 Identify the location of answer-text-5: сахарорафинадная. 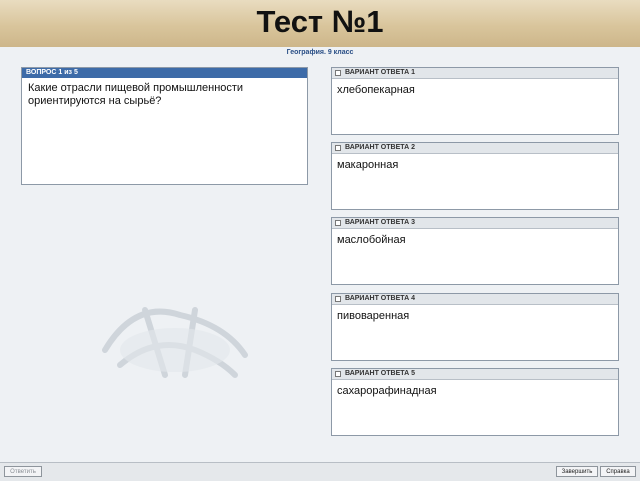
(387, 391).